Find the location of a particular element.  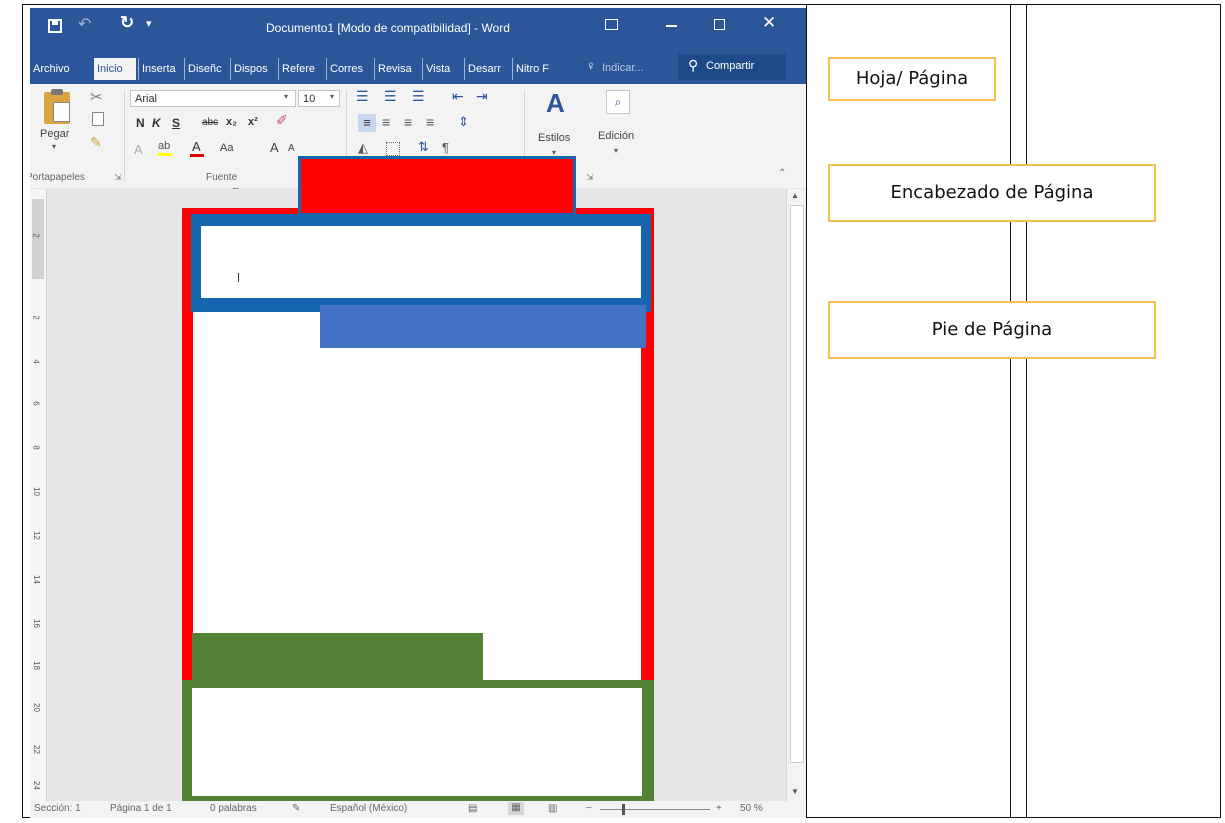

redo-icon: ↻ is located at coordinates (127, 23).